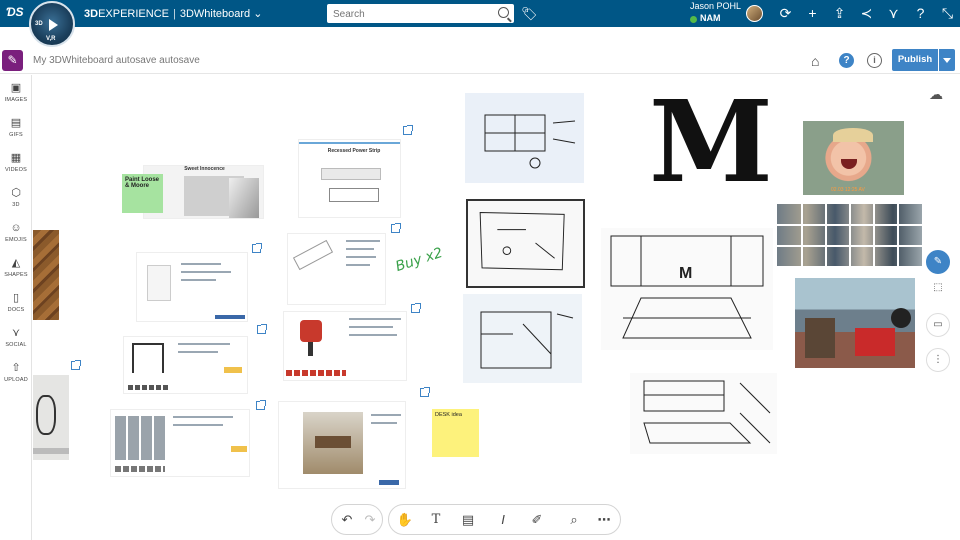 This screenshot has width=960, height=540. What do you see at coordinates (936, 94) in the screenshot?
I see `cloud-icon: ☁` at bounding box center [936, 94].